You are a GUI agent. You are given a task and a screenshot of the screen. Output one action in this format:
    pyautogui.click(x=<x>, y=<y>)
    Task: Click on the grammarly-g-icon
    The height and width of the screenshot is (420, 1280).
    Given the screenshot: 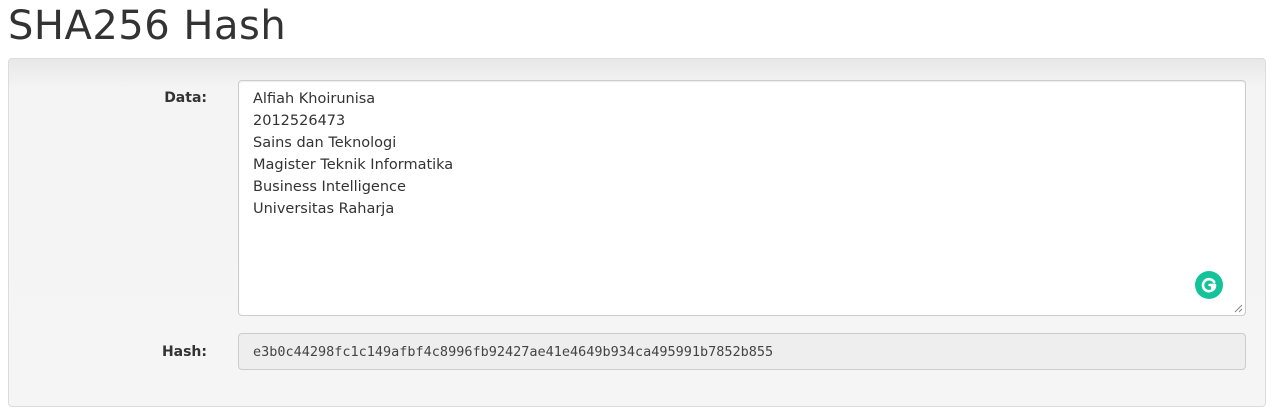 What is the action you would take?
    pyautogui.click(x=1209, y=285)
    